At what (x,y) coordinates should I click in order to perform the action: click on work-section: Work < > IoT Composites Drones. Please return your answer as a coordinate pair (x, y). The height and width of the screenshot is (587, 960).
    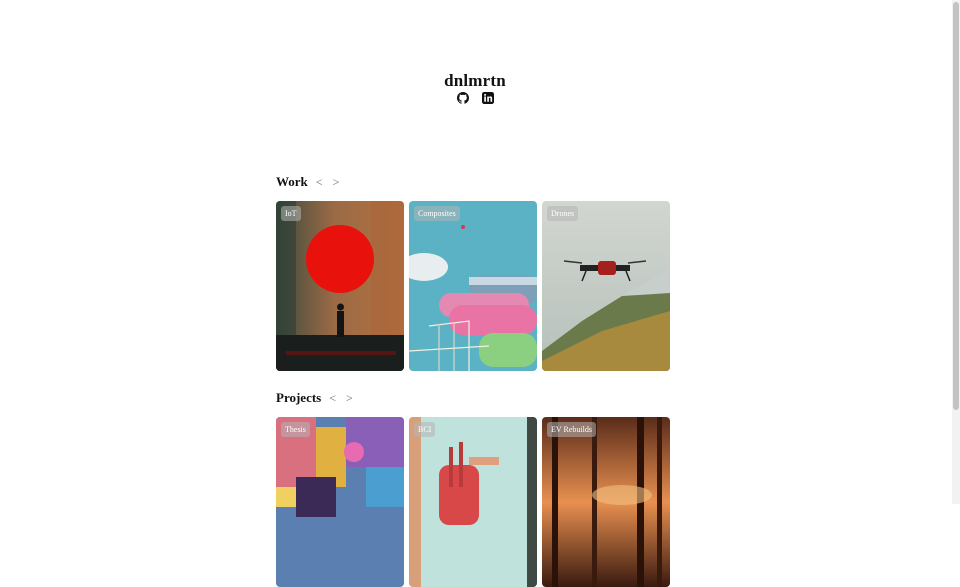
    Looking at the image, I should click on (473, 272).